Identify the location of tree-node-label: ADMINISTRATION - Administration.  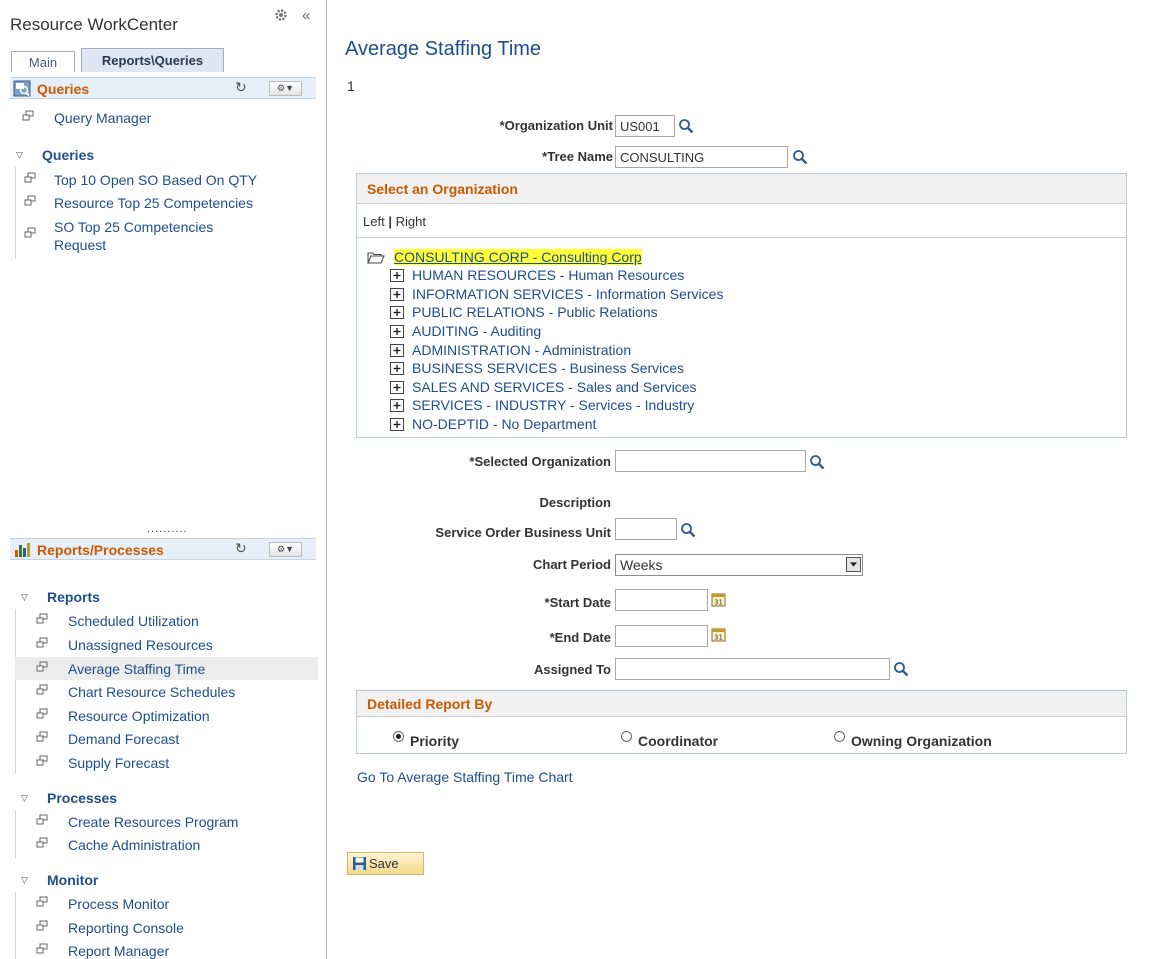
(521, 350).